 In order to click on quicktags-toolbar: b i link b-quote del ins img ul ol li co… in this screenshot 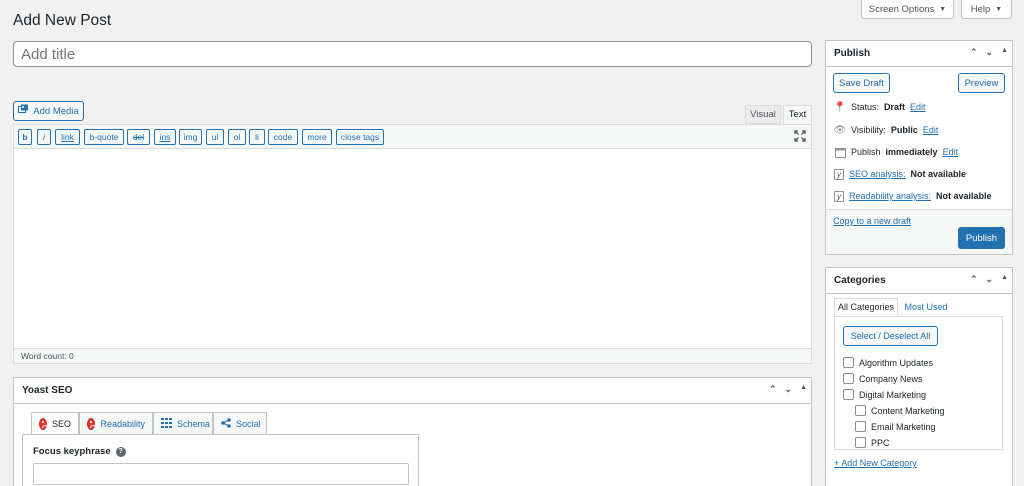, I will do `click(412, 137)`.